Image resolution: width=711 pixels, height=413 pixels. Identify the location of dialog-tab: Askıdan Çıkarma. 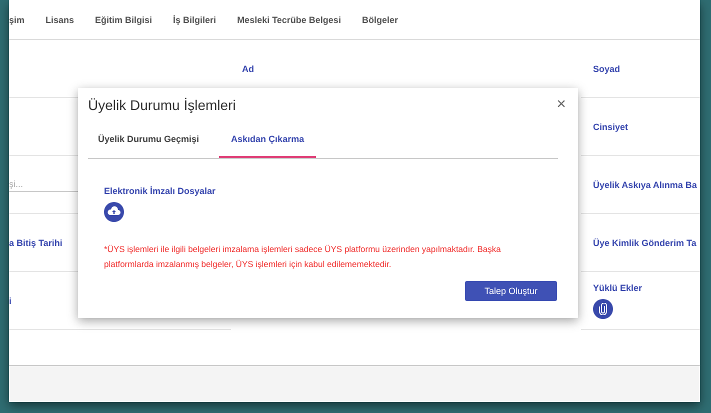
(267, 140).